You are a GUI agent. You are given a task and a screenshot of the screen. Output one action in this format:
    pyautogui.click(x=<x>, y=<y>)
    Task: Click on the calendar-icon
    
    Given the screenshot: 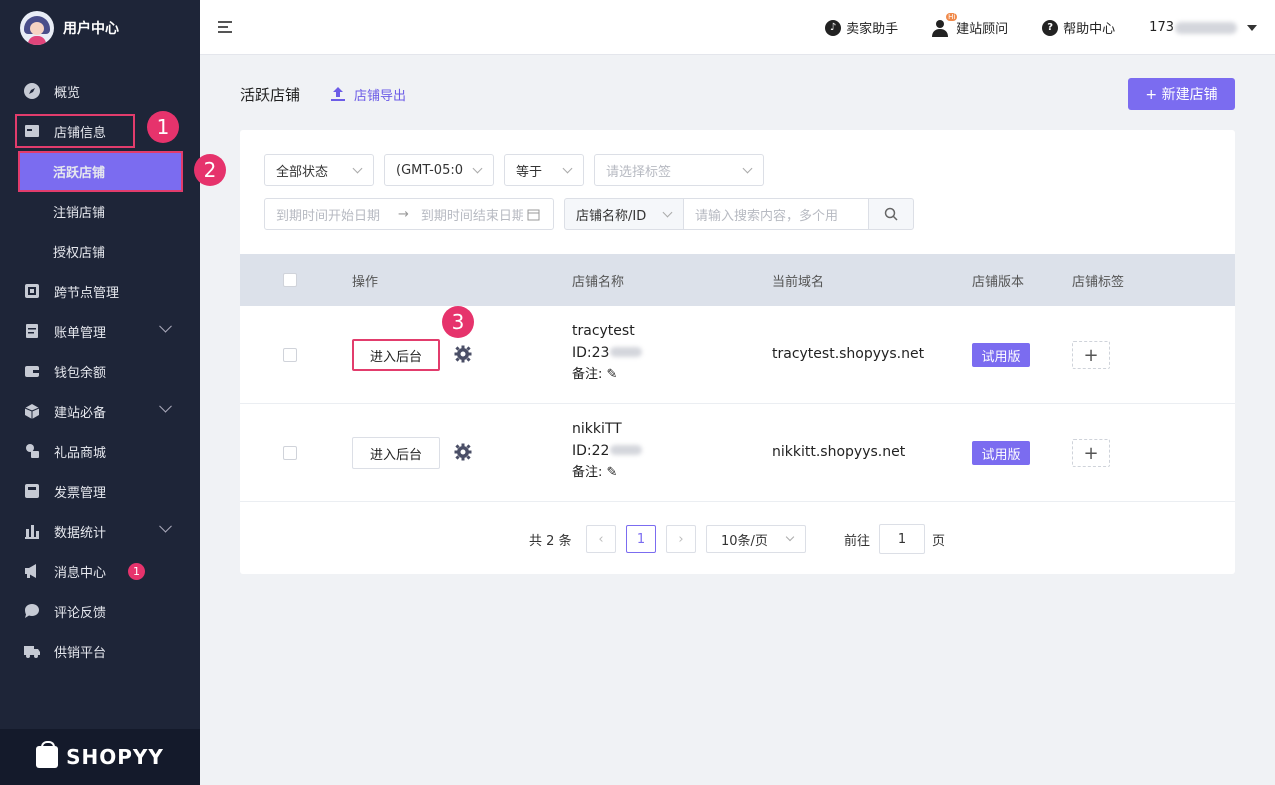 What is the action you would take?
    pyautogui.click(x=533, y=214)
    